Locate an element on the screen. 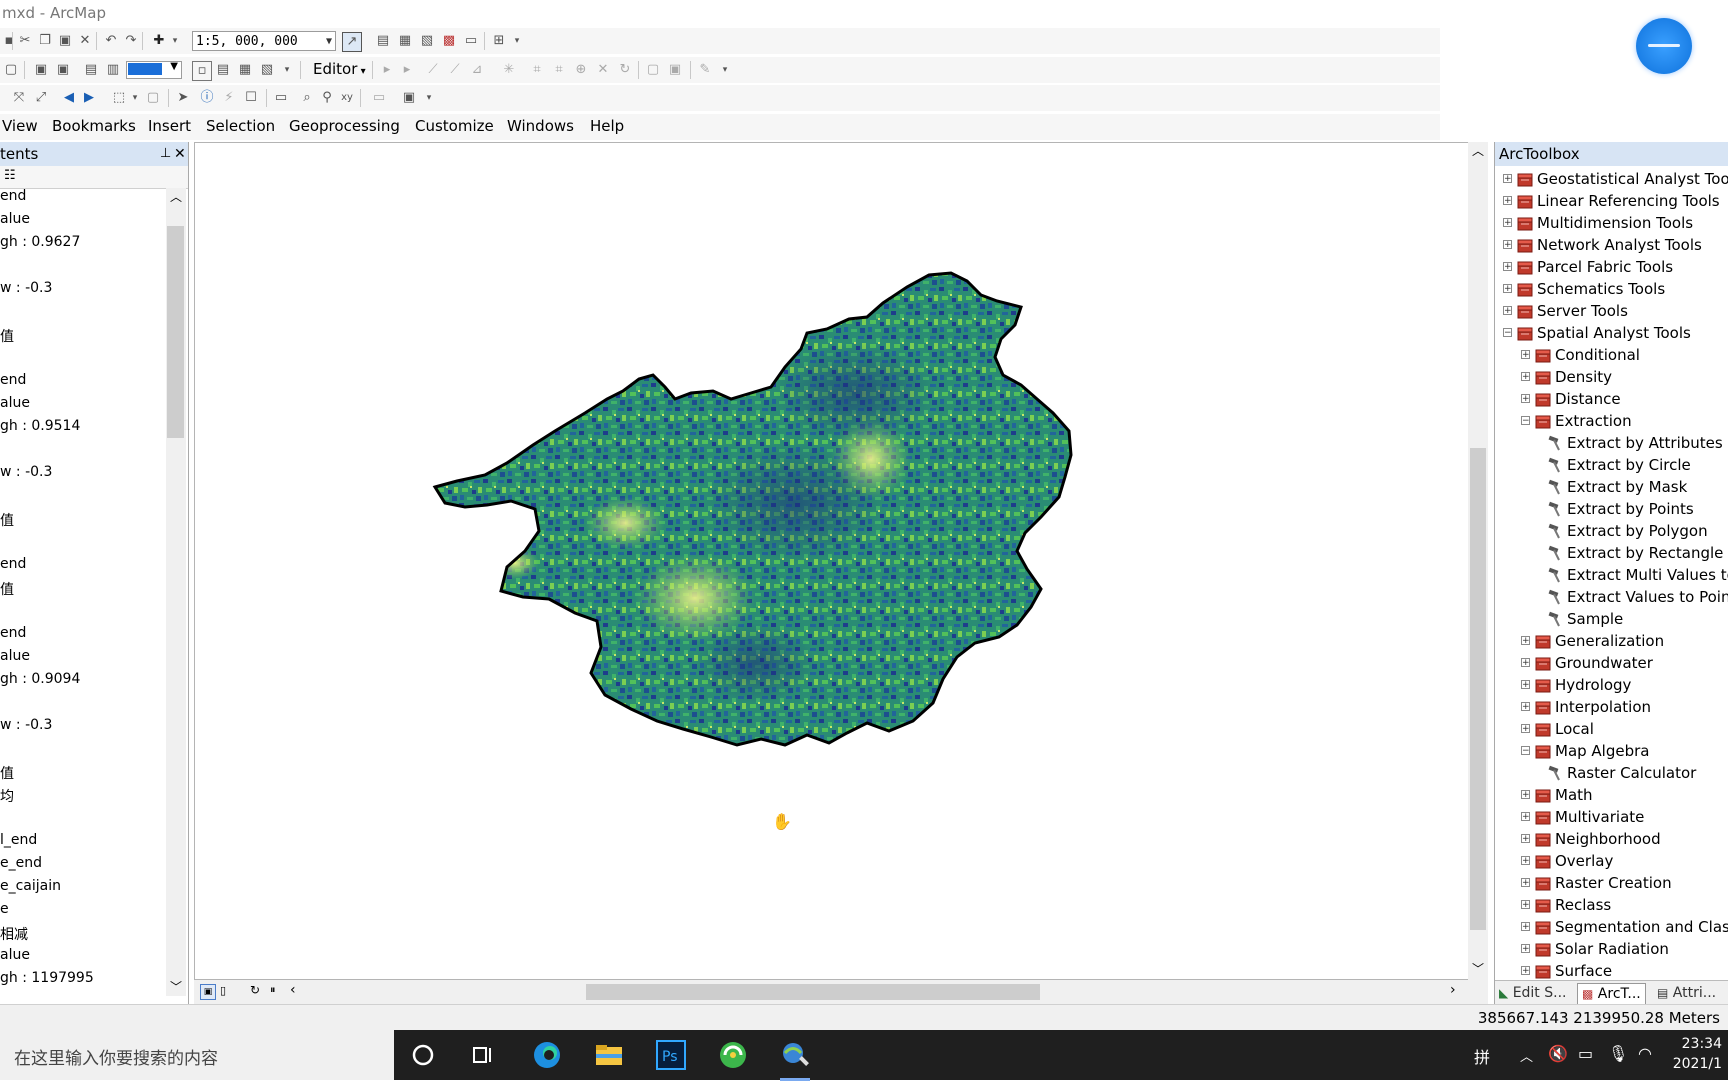 The image size is (1728, 1081). ime-indicator: 拼 is located at coordinates (1482, 1056).